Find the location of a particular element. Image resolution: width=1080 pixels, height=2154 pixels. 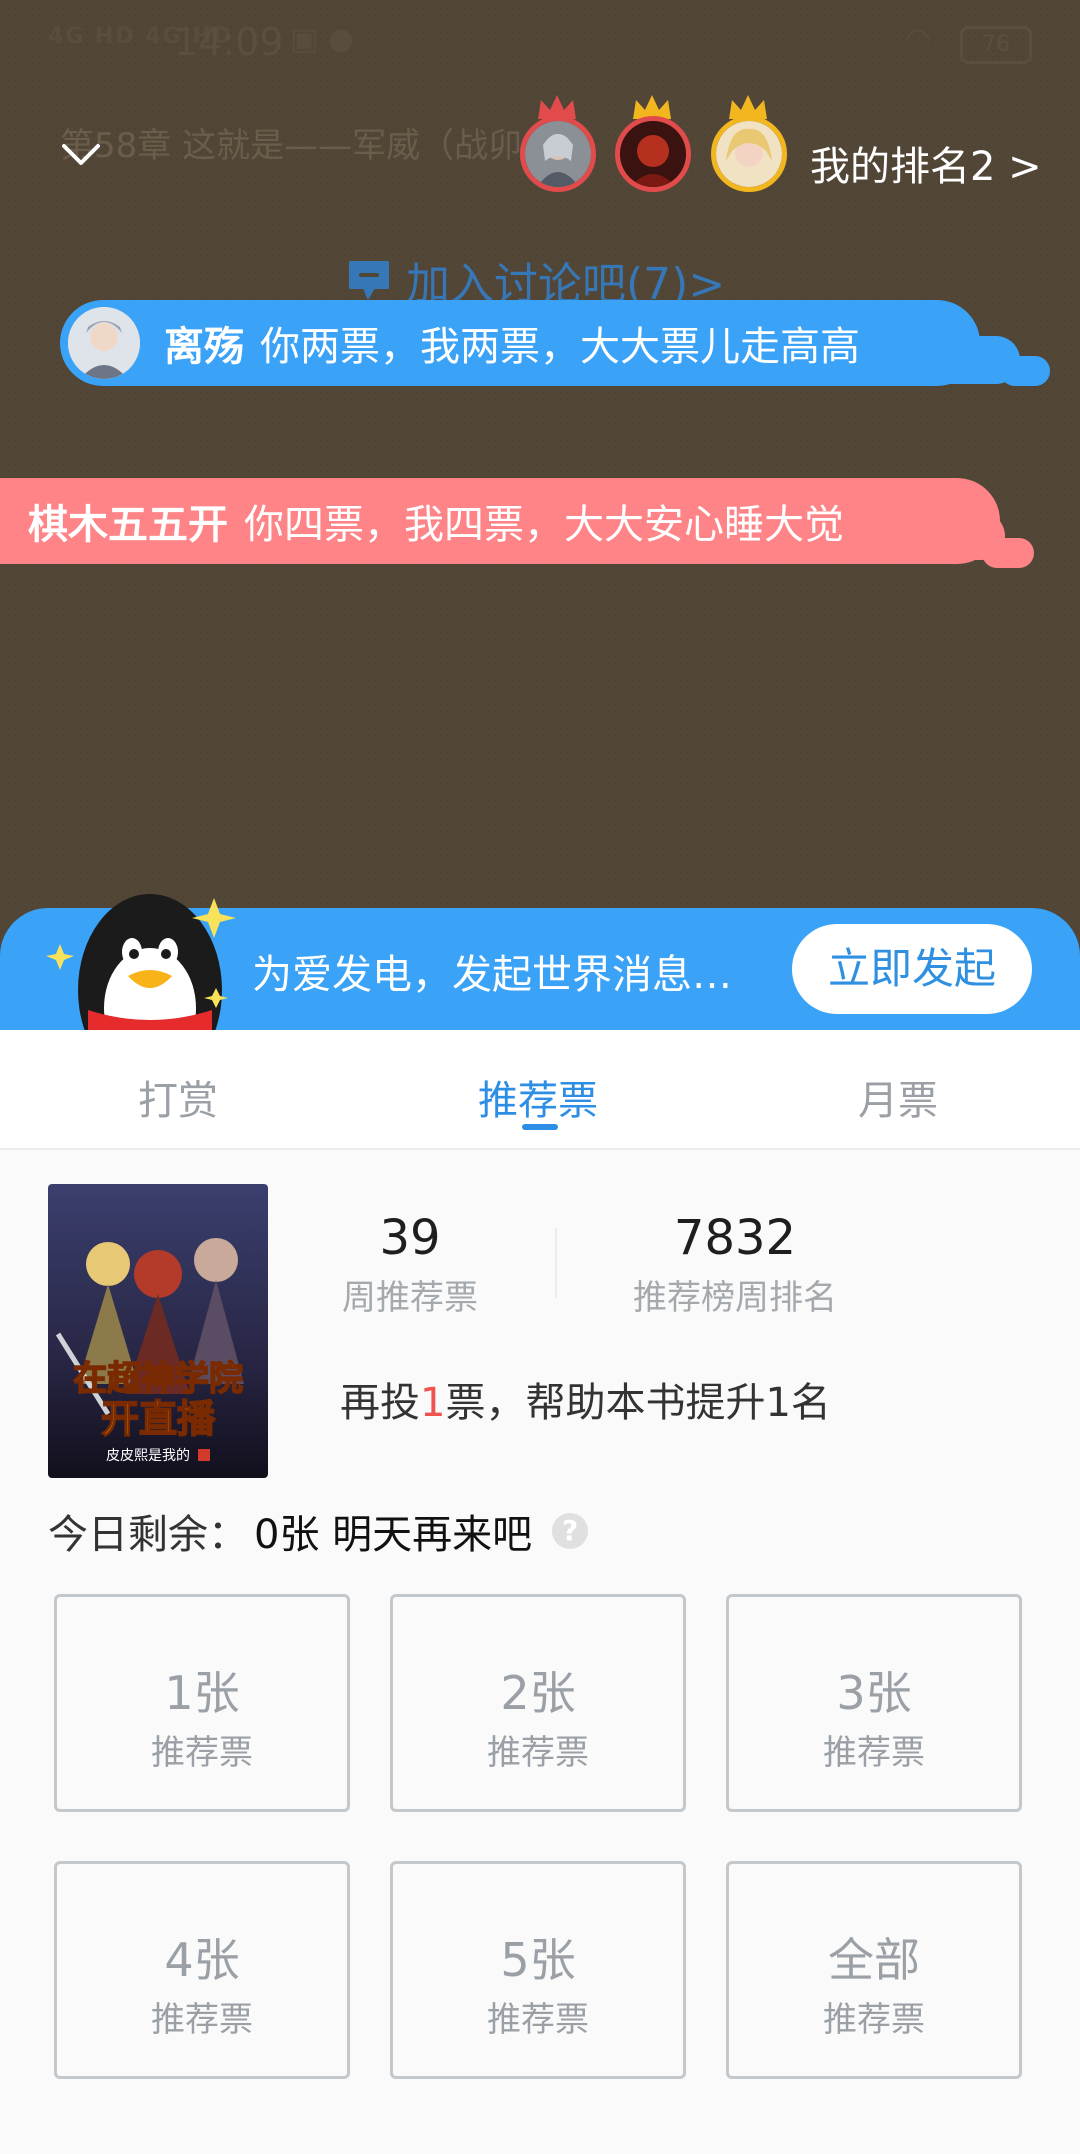

tab-bar: 打赏 推荐票 月票 is located at coordinates (540, 1090).